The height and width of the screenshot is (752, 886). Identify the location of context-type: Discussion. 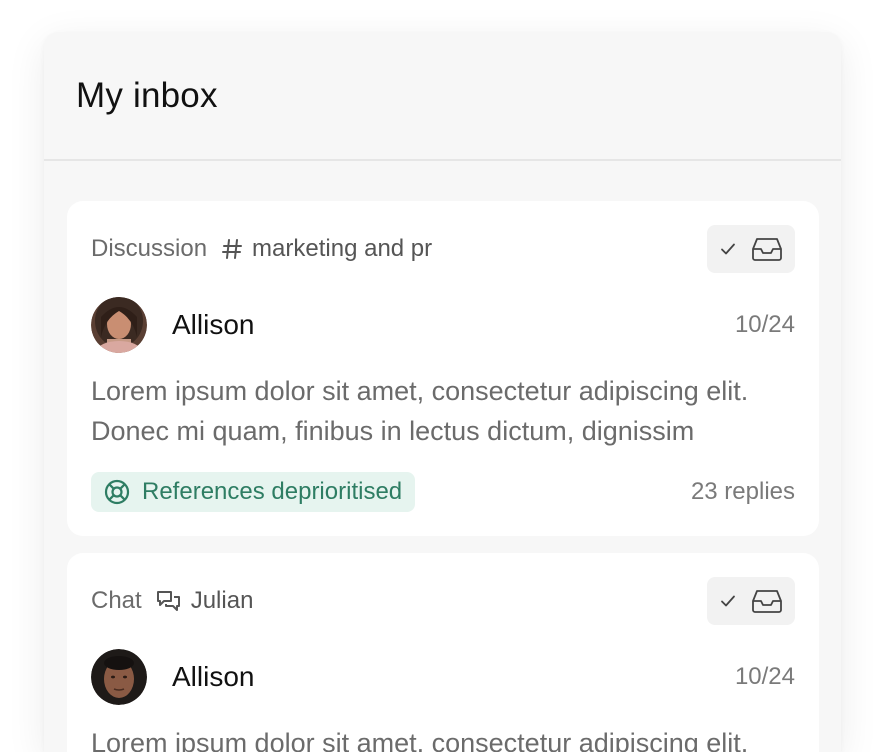
(149, 248).